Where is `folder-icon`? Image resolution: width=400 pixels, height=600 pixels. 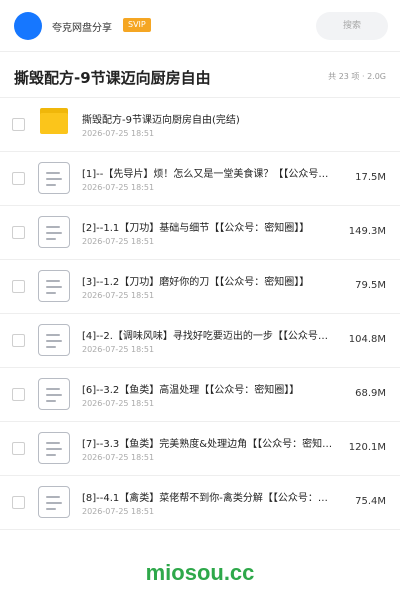
folder-icon is located at coordinates (54, 121).